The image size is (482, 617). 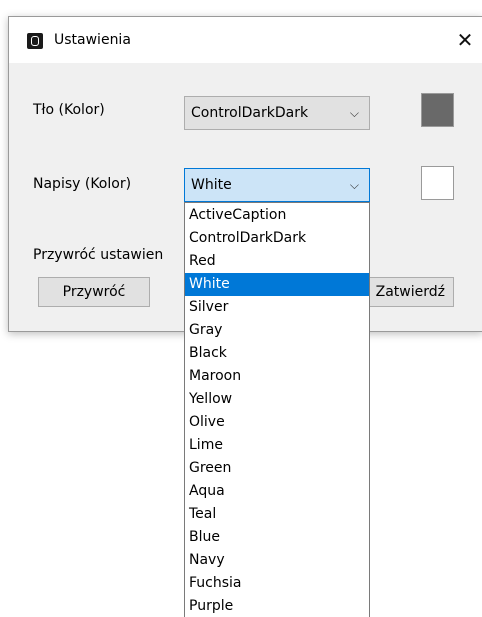 What do you see at coordinates (277, 422) in the screenshot?
I see `dropdown-option: Olive` at bounding box center [277, 422].